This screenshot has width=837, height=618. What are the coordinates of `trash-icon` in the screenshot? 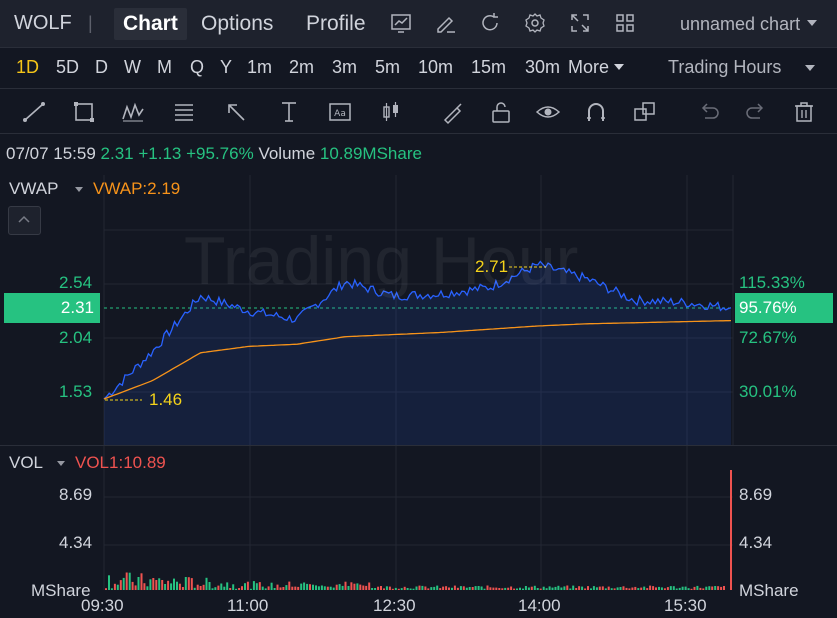 It's located at (804, 112).